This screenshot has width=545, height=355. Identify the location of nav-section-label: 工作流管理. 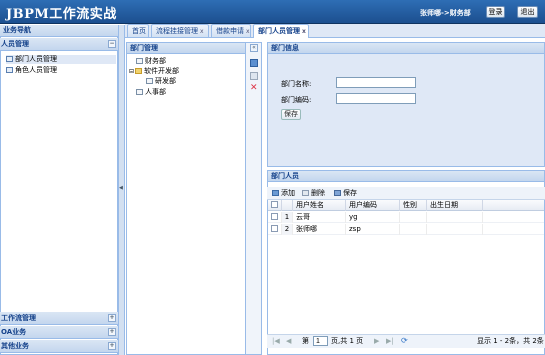
(18, 318).